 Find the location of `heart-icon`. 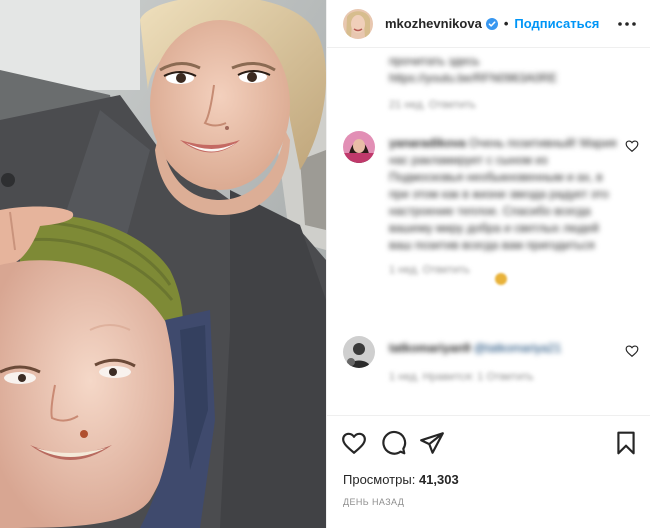

heart-icon is located at coordinates (354, 443).